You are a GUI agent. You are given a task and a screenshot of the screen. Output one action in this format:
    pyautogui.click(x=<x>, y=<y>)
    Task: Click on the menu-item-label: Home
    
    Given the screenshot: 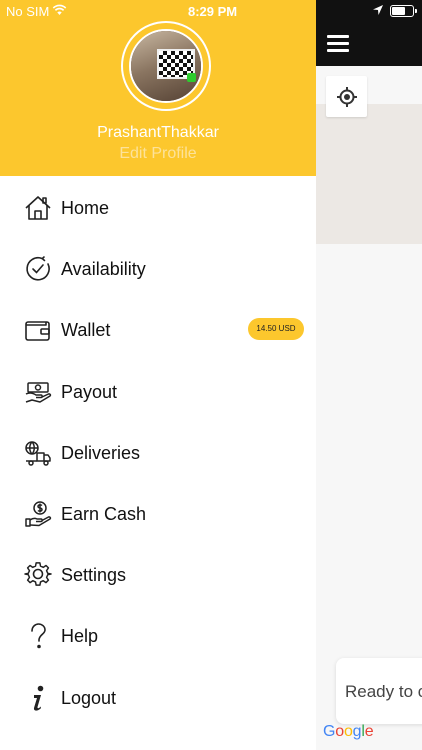 What is the action you would take?
    pyautogui.click(x=85, y=208)
    